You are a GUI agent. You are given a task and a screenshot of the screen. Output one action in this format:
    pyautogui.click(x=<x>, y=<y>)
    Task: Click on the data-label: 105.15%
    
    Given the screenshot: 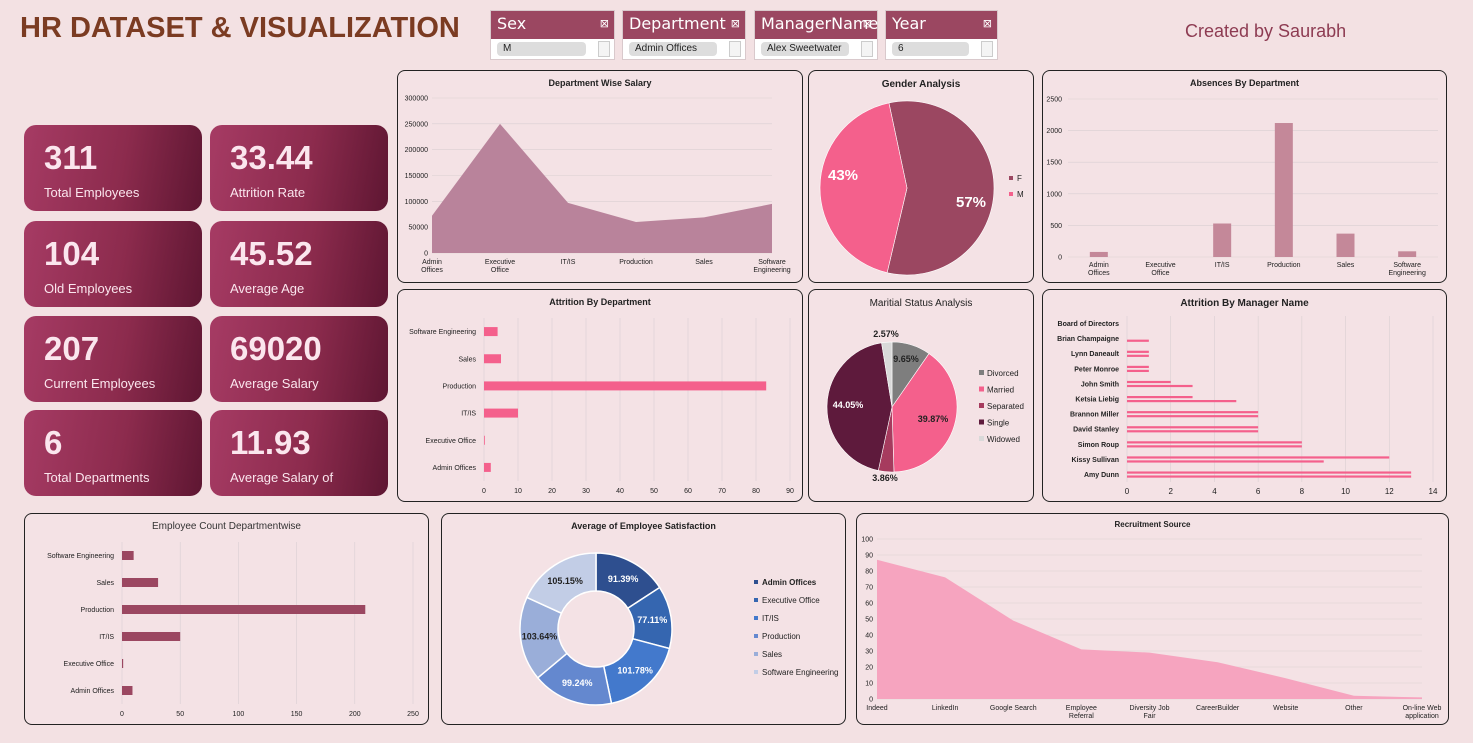 What is the action you would take?
    pyautogui.click(x=565, y=581)
    